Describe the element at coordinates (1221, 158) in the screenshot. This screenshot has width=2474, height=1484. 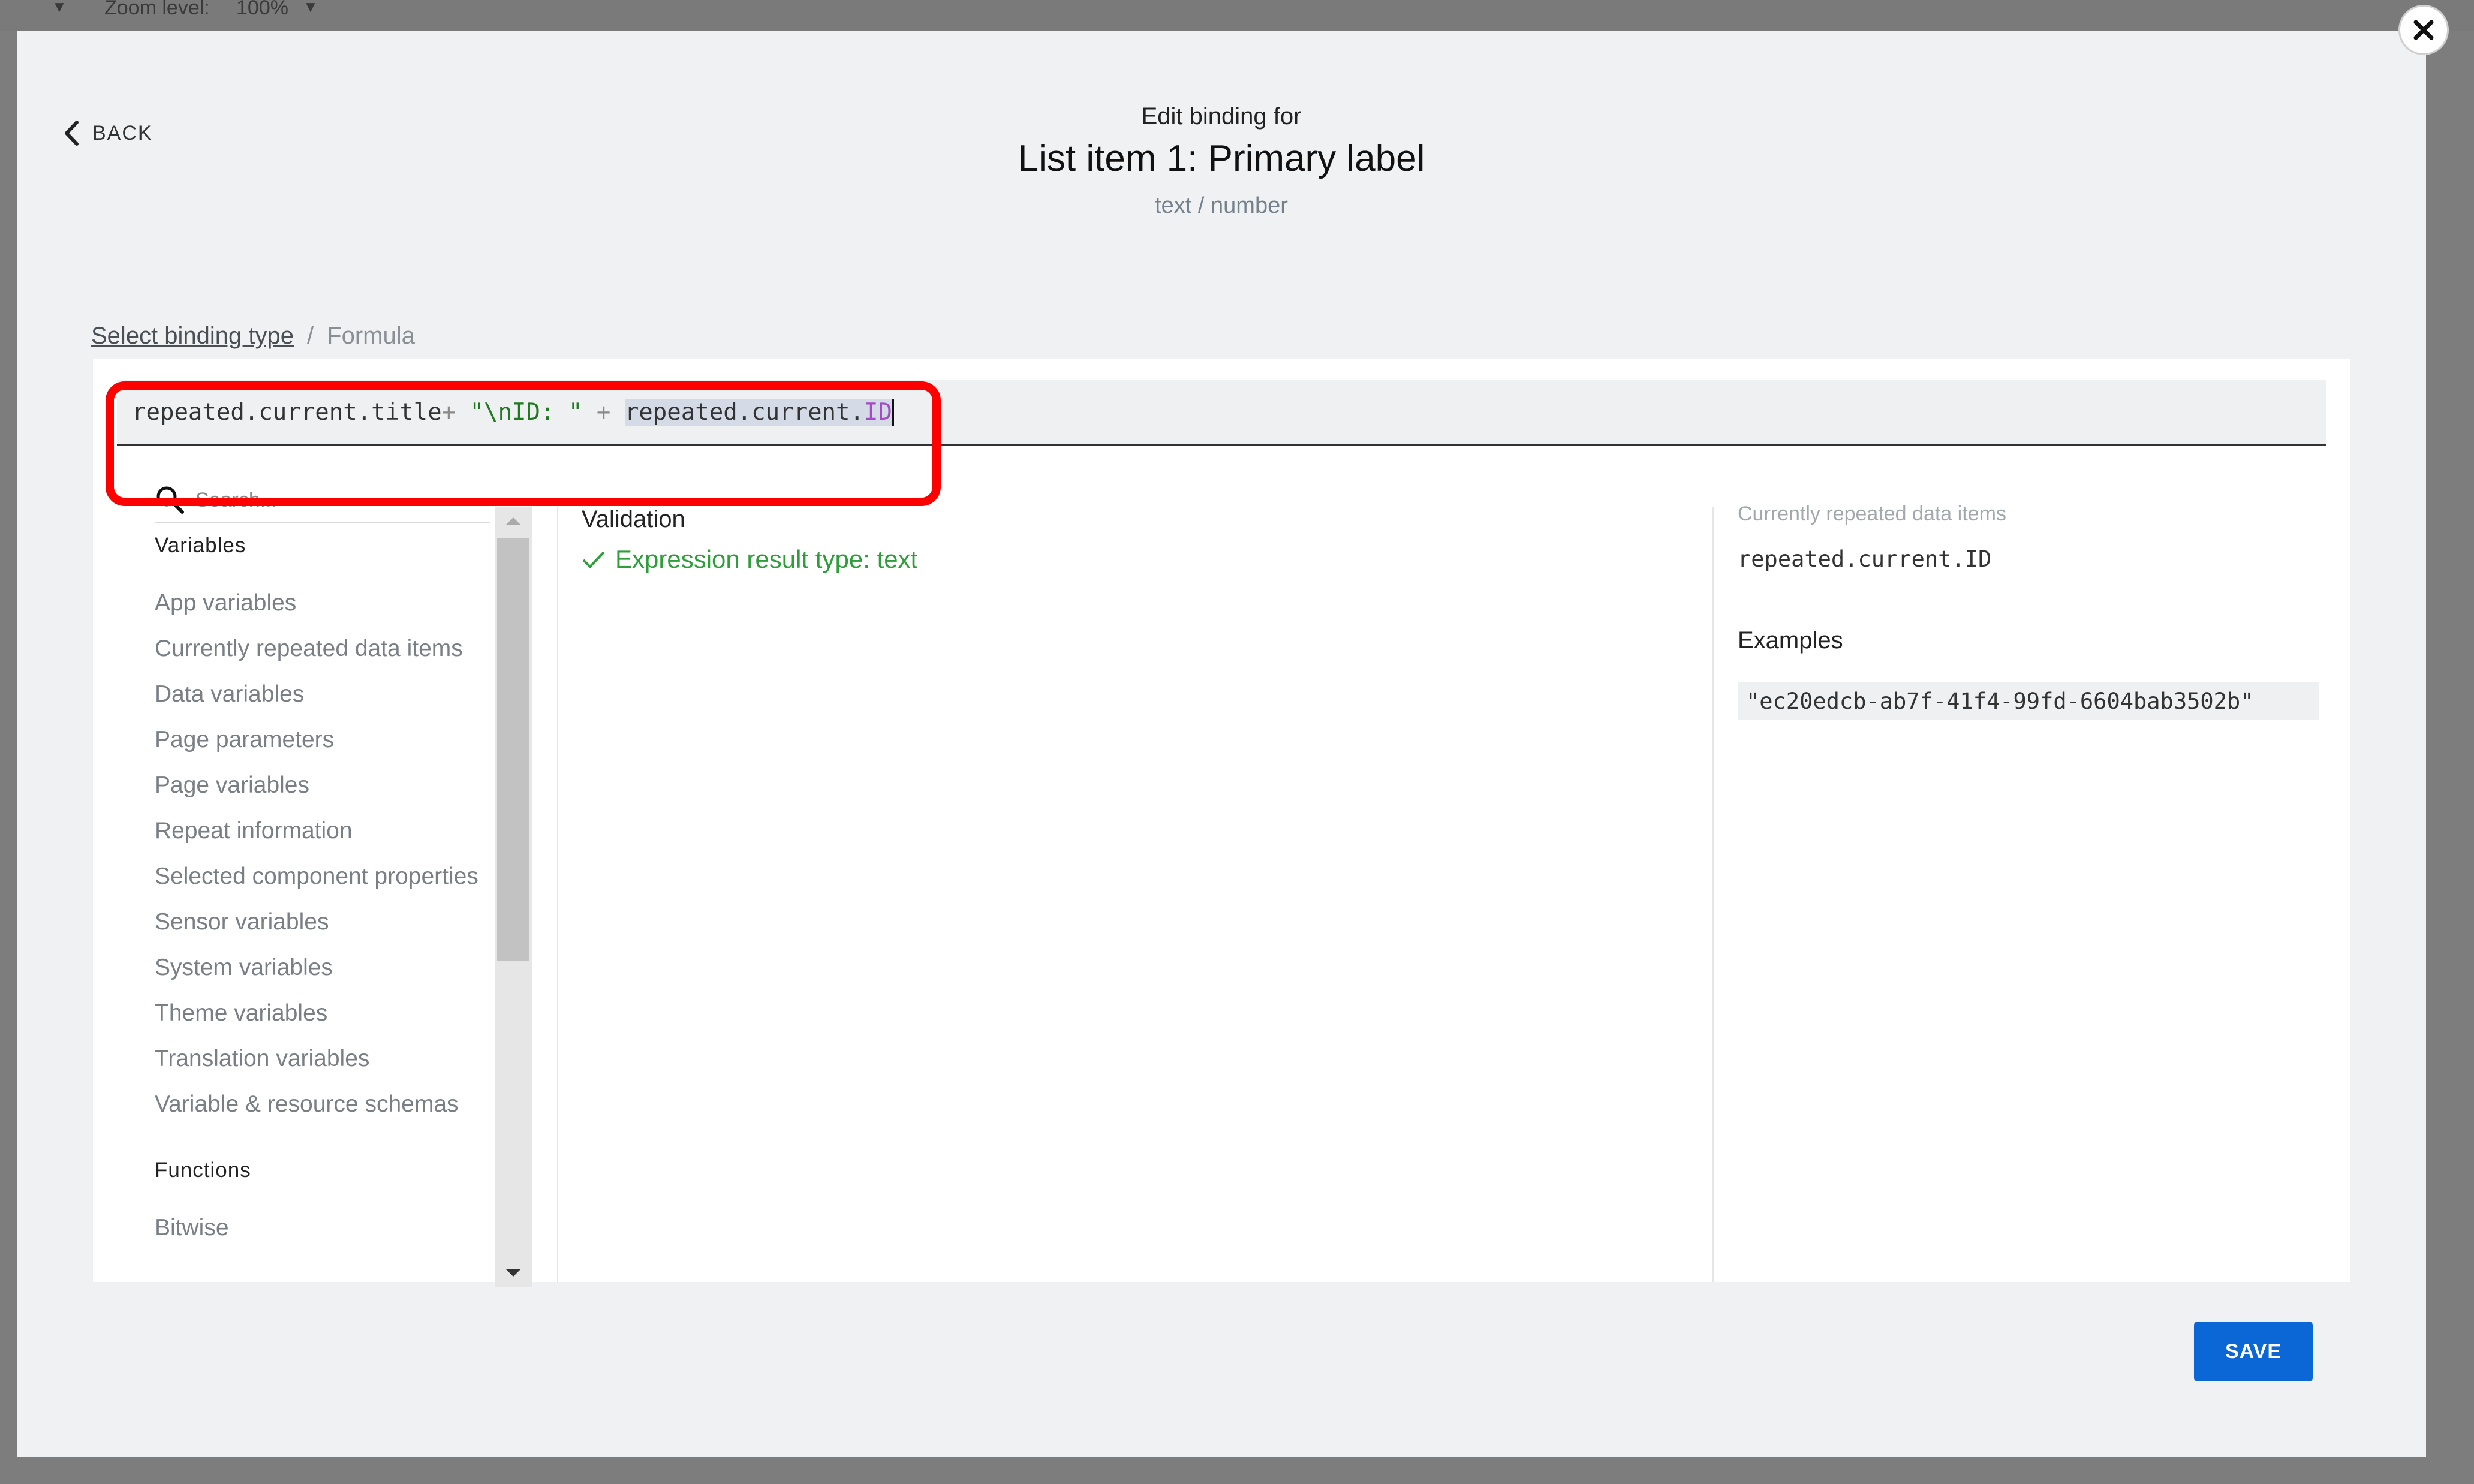
I see `page-title: List item 1: Primary label` at that location.